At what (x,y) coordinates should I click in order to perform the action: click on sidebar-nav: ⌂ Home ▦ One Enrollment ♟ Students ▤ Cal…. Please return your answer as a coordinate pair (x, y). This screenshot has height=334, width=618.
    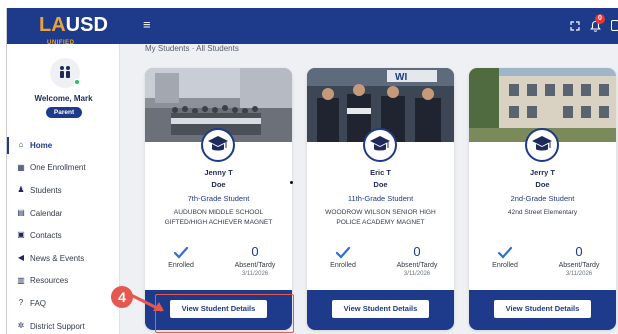
    Looking at the image, I should click on (63, 234).